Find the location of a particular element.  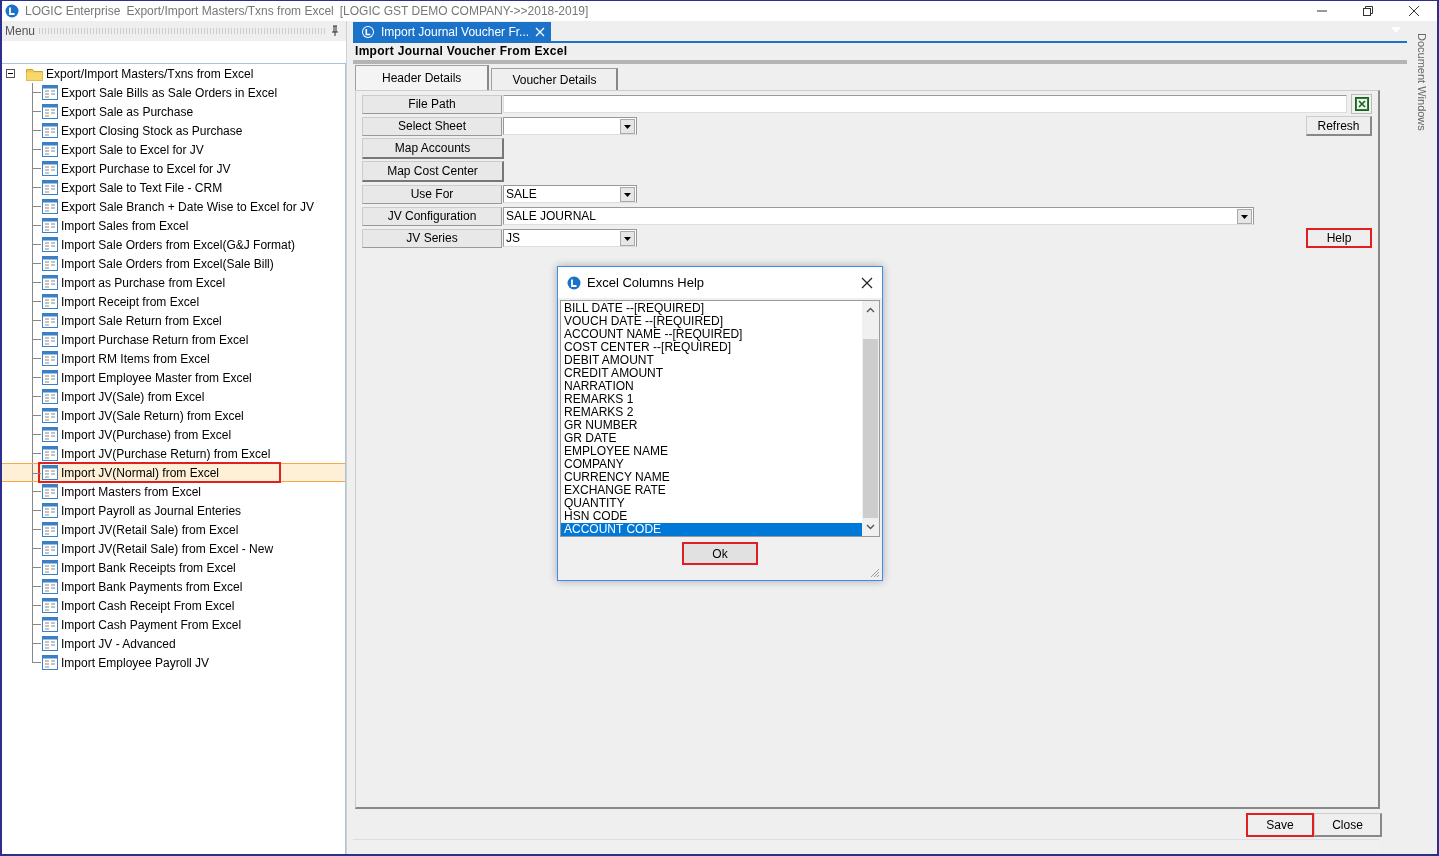

action-button: Help is located at coordinates (1339, 238).